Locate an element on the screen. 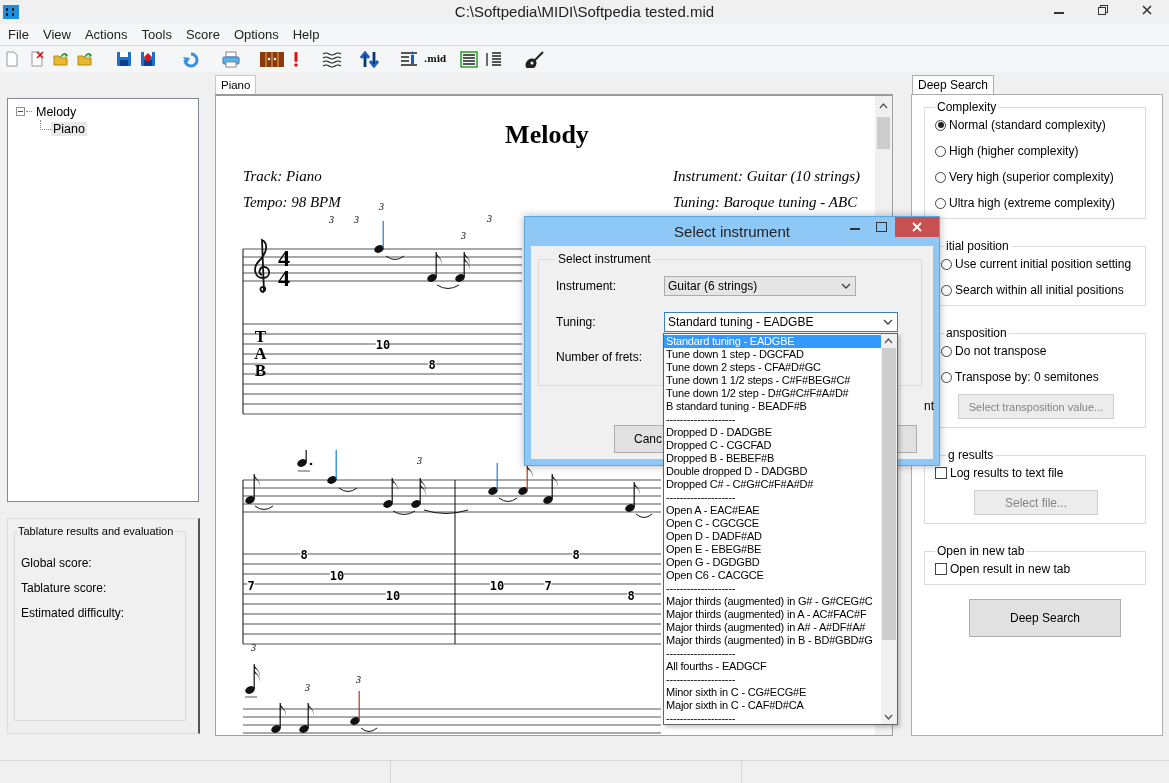 The image size is (1169, 783). table-icon is located at coordinates (469, 59).